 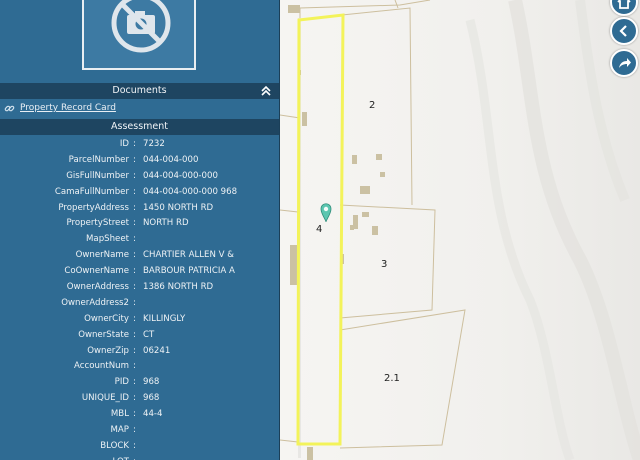 I want to click on field-key: AccountNum, so click(x=101, y=366).